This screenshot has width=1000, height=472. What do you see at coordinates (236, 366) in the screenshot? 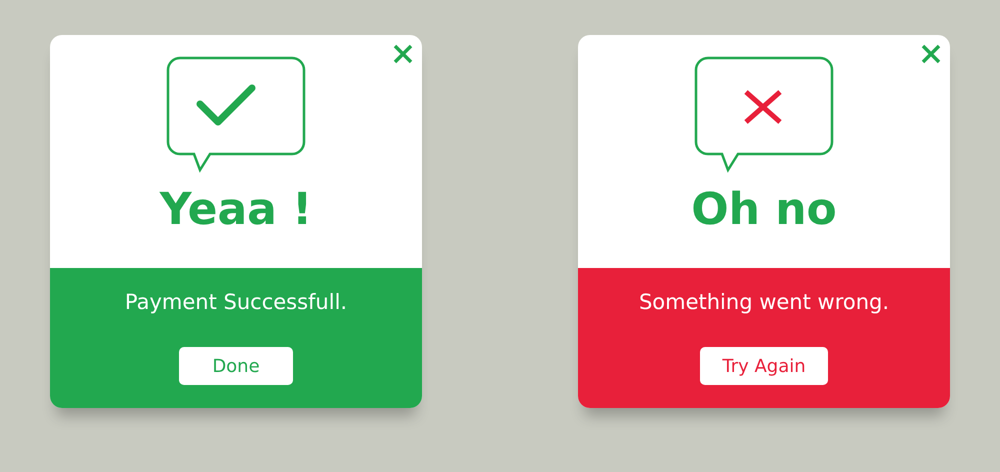
I see `action-button: Done` at bounding box center [236, 366].